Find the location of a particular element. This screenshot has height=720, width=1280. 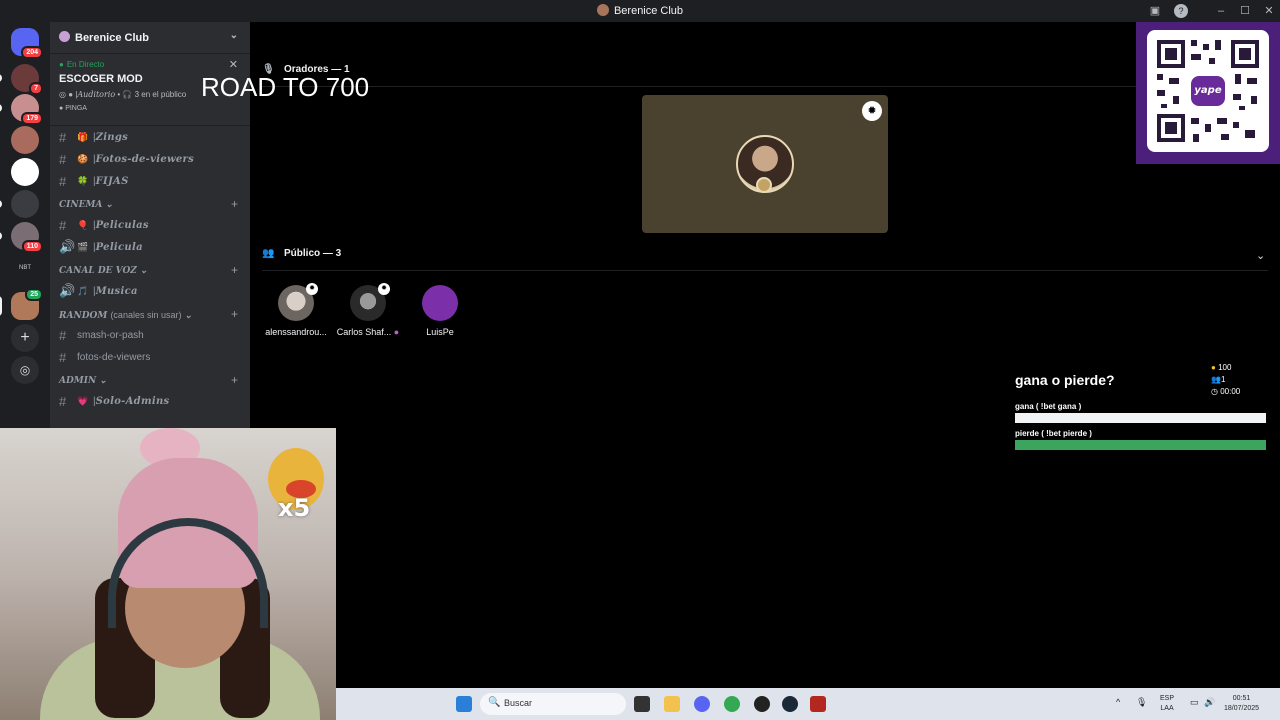

discord-icon is located at coordinates (702, 704).